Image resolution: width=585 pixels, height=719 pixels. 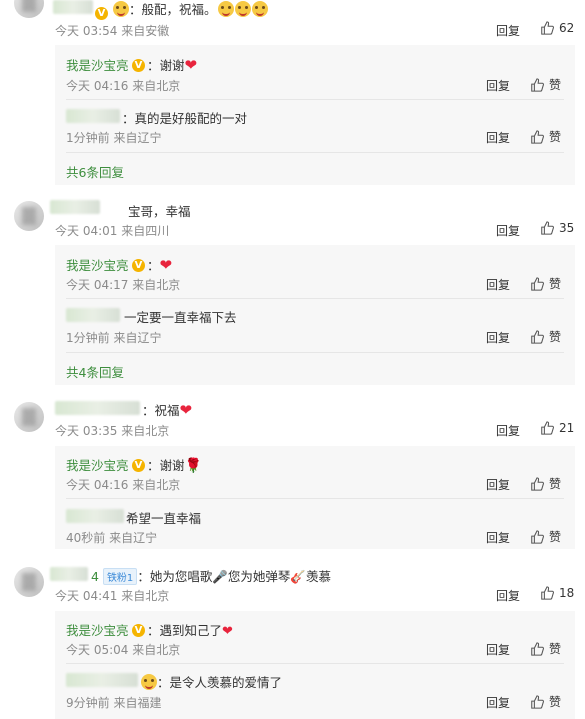 I want to click on like-count: 35, so click(x=567, y=228).